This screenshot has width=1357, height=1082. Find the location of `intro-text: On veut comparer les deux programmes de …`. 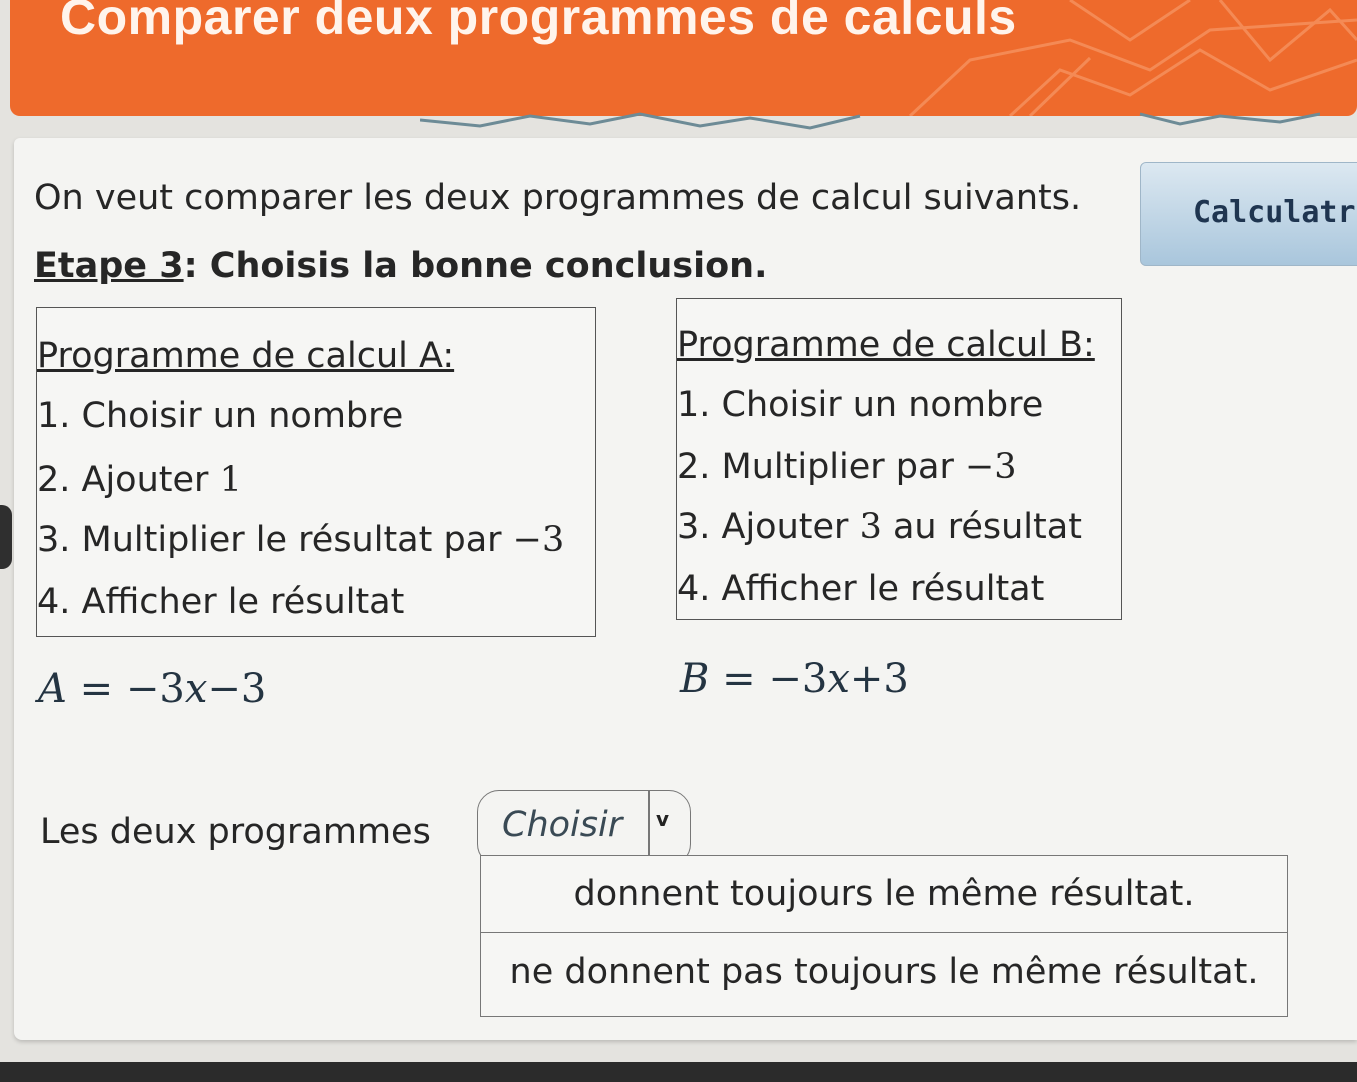

intro-text: On veut comparer les deux programmes de … is located at coordinates (558, 198).